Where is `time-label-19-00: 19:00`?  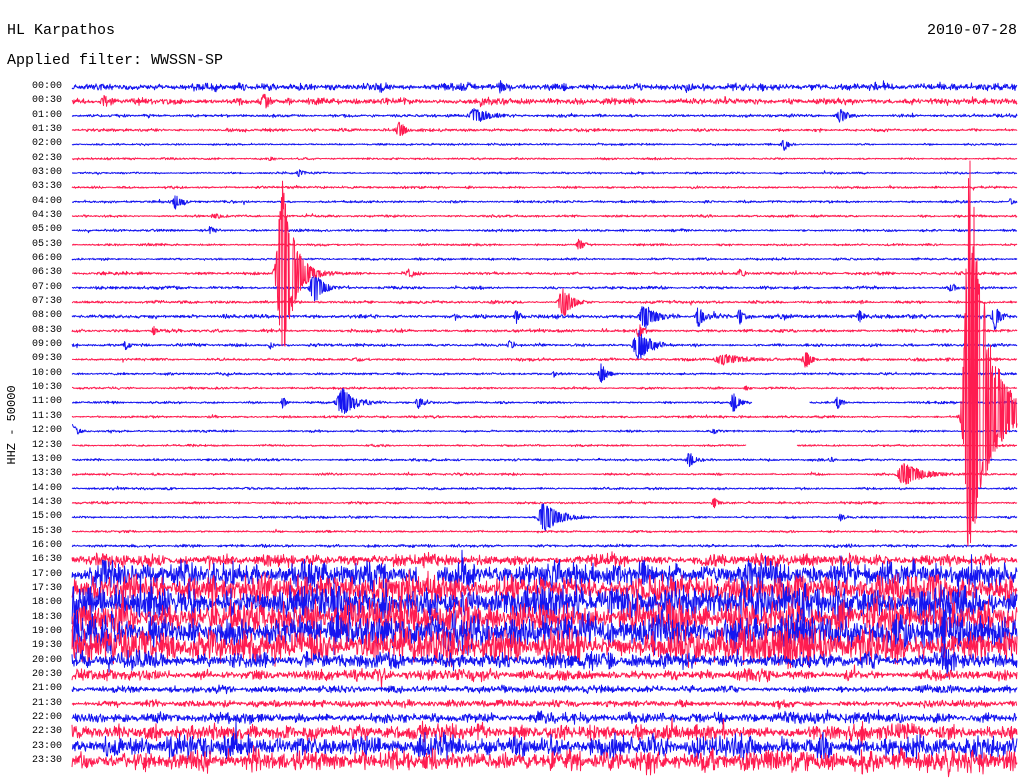 time-label-19-00: 19:00 is located at coordinates (46, 631).